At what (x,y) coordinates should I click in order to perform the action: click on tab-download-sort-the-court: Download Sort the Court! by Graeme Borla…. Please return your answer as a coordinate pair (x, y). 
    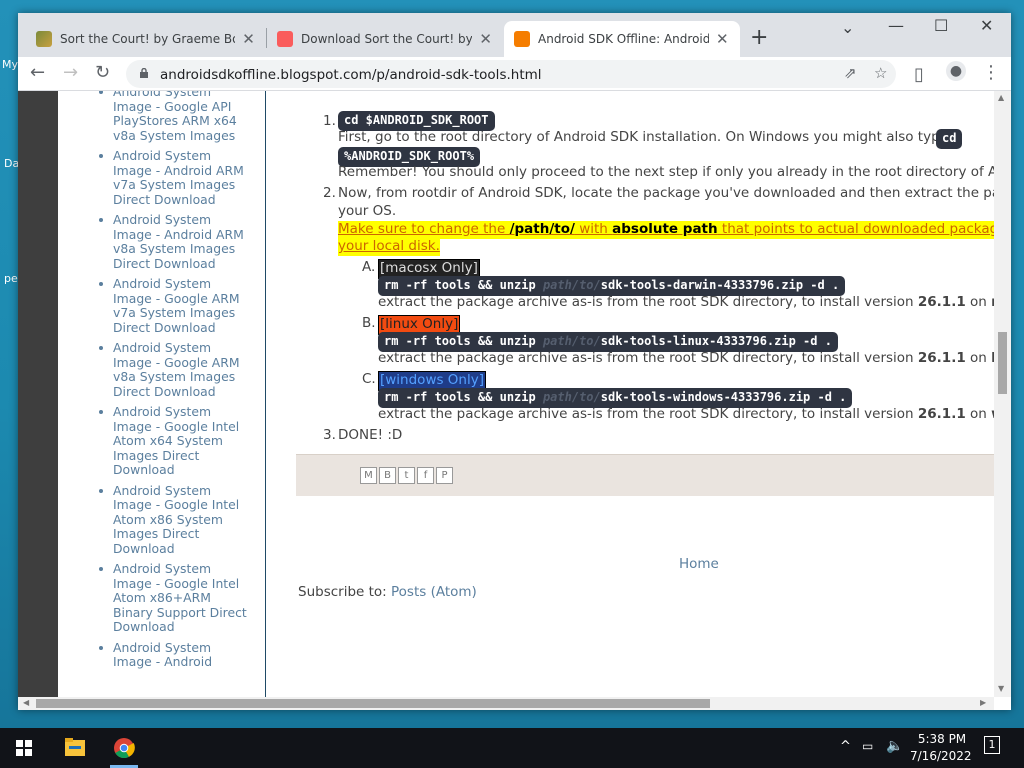
    Looking at the image, I should click on (385, 39).